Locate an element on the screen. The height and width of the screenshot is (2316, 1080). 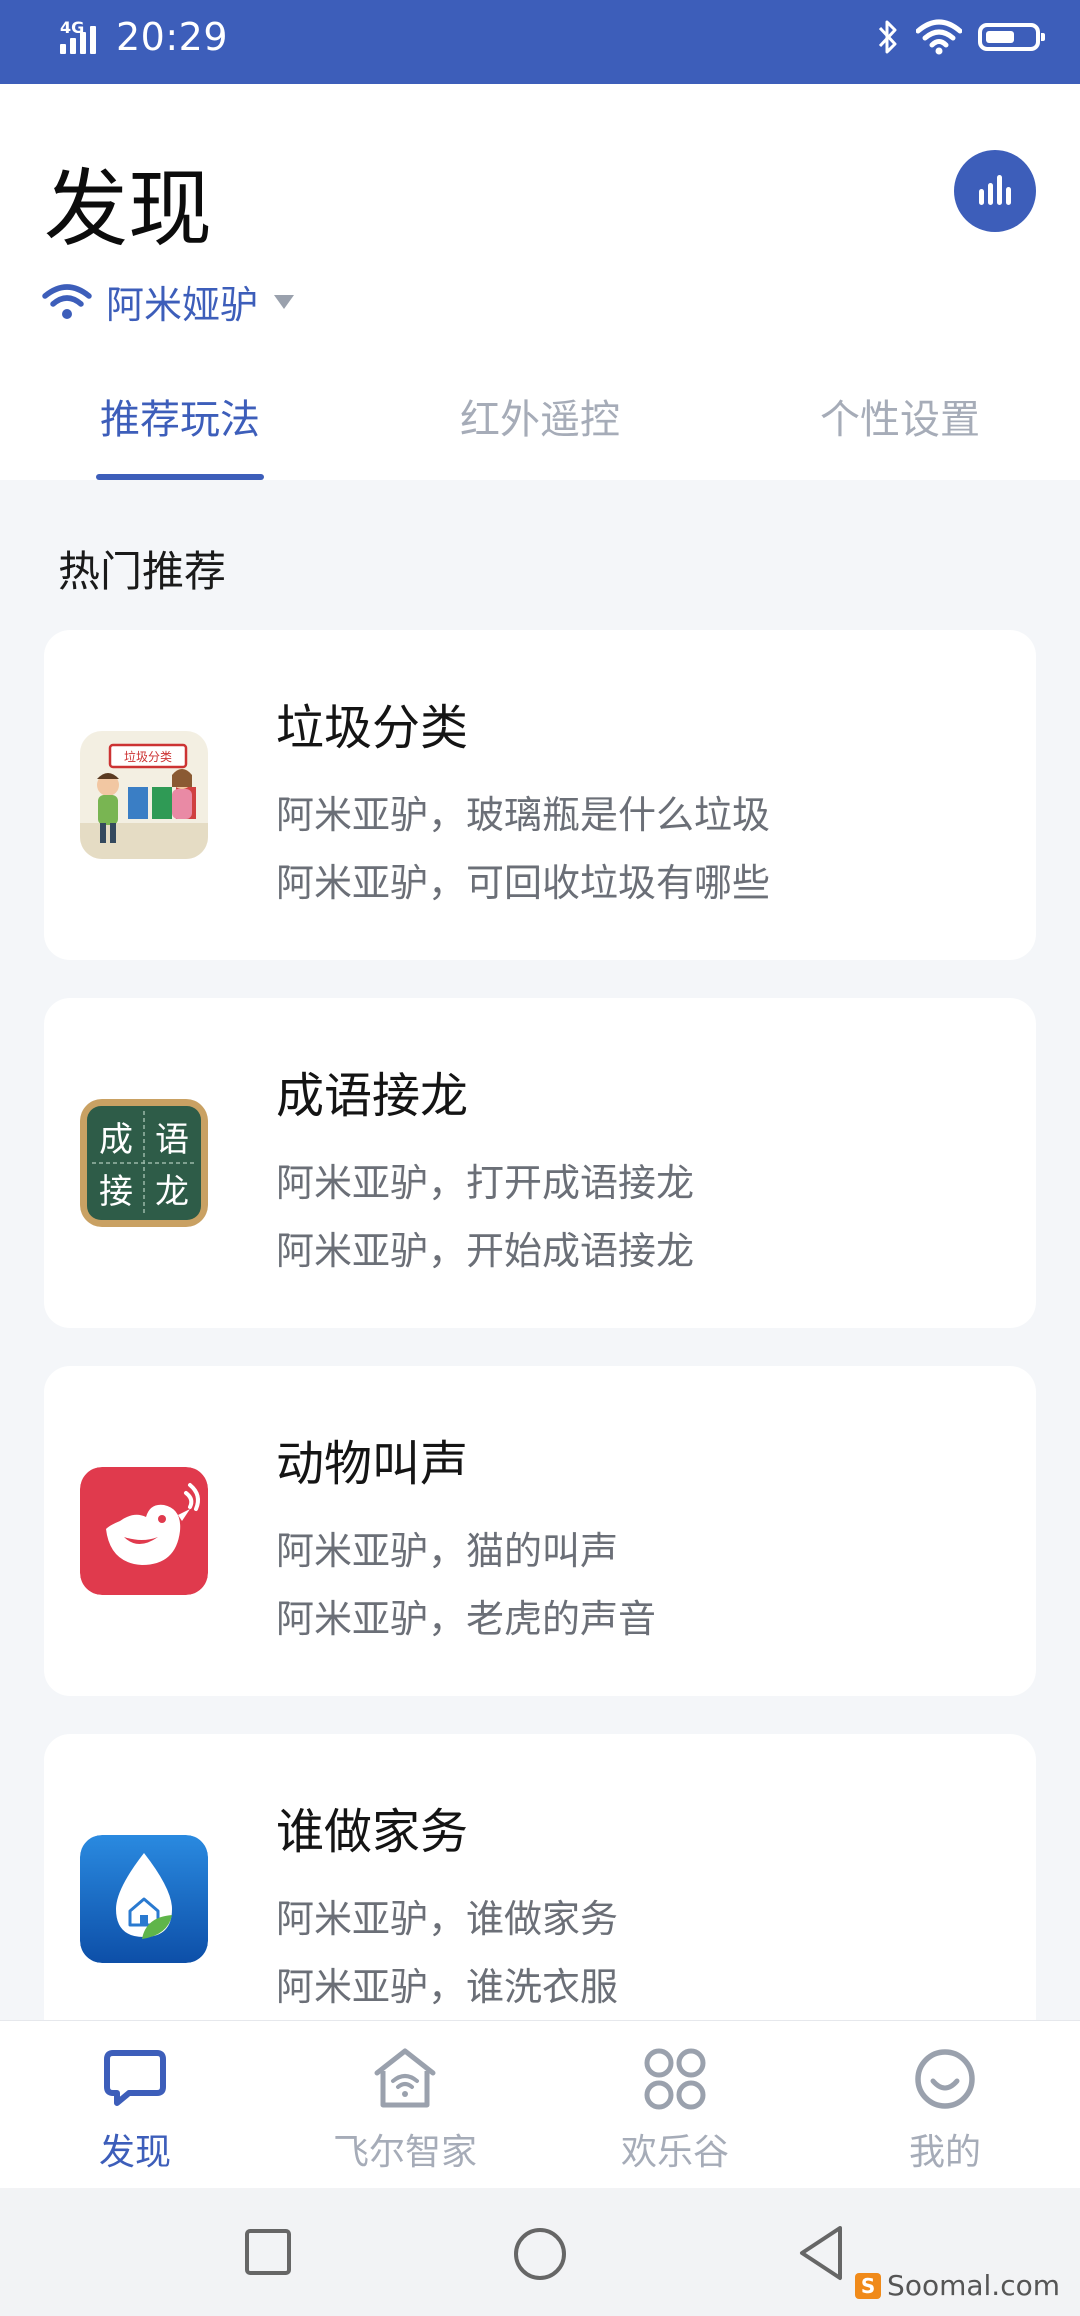
watermark: S Soomal.com is located at coordinates (957, 2285).